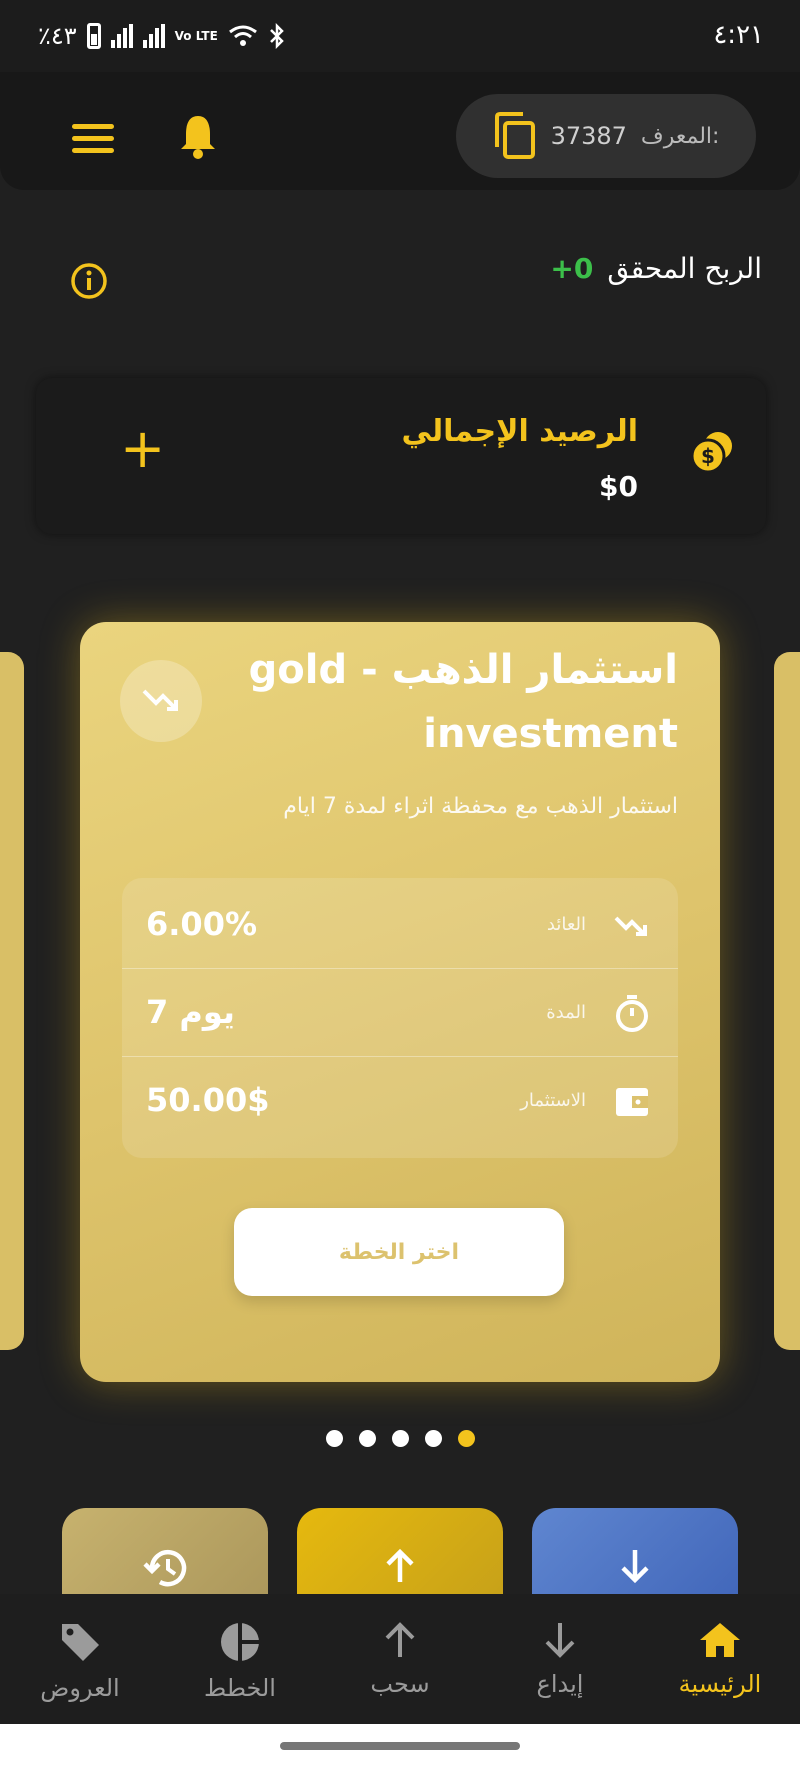 The height and width of the screenshot is (1778, 800). What do you see at coordinates (401, 456) in the screenshot?
I see `balance-card: الرصيد الإجمالي $0 $ +` at bounding box center [401, 456].